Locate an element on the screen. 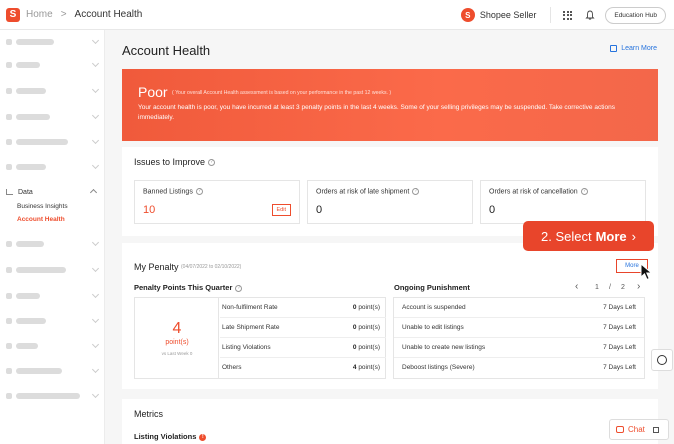 The image size is (674, 444). apps-grid-icon is located at coordinates (568, 15).